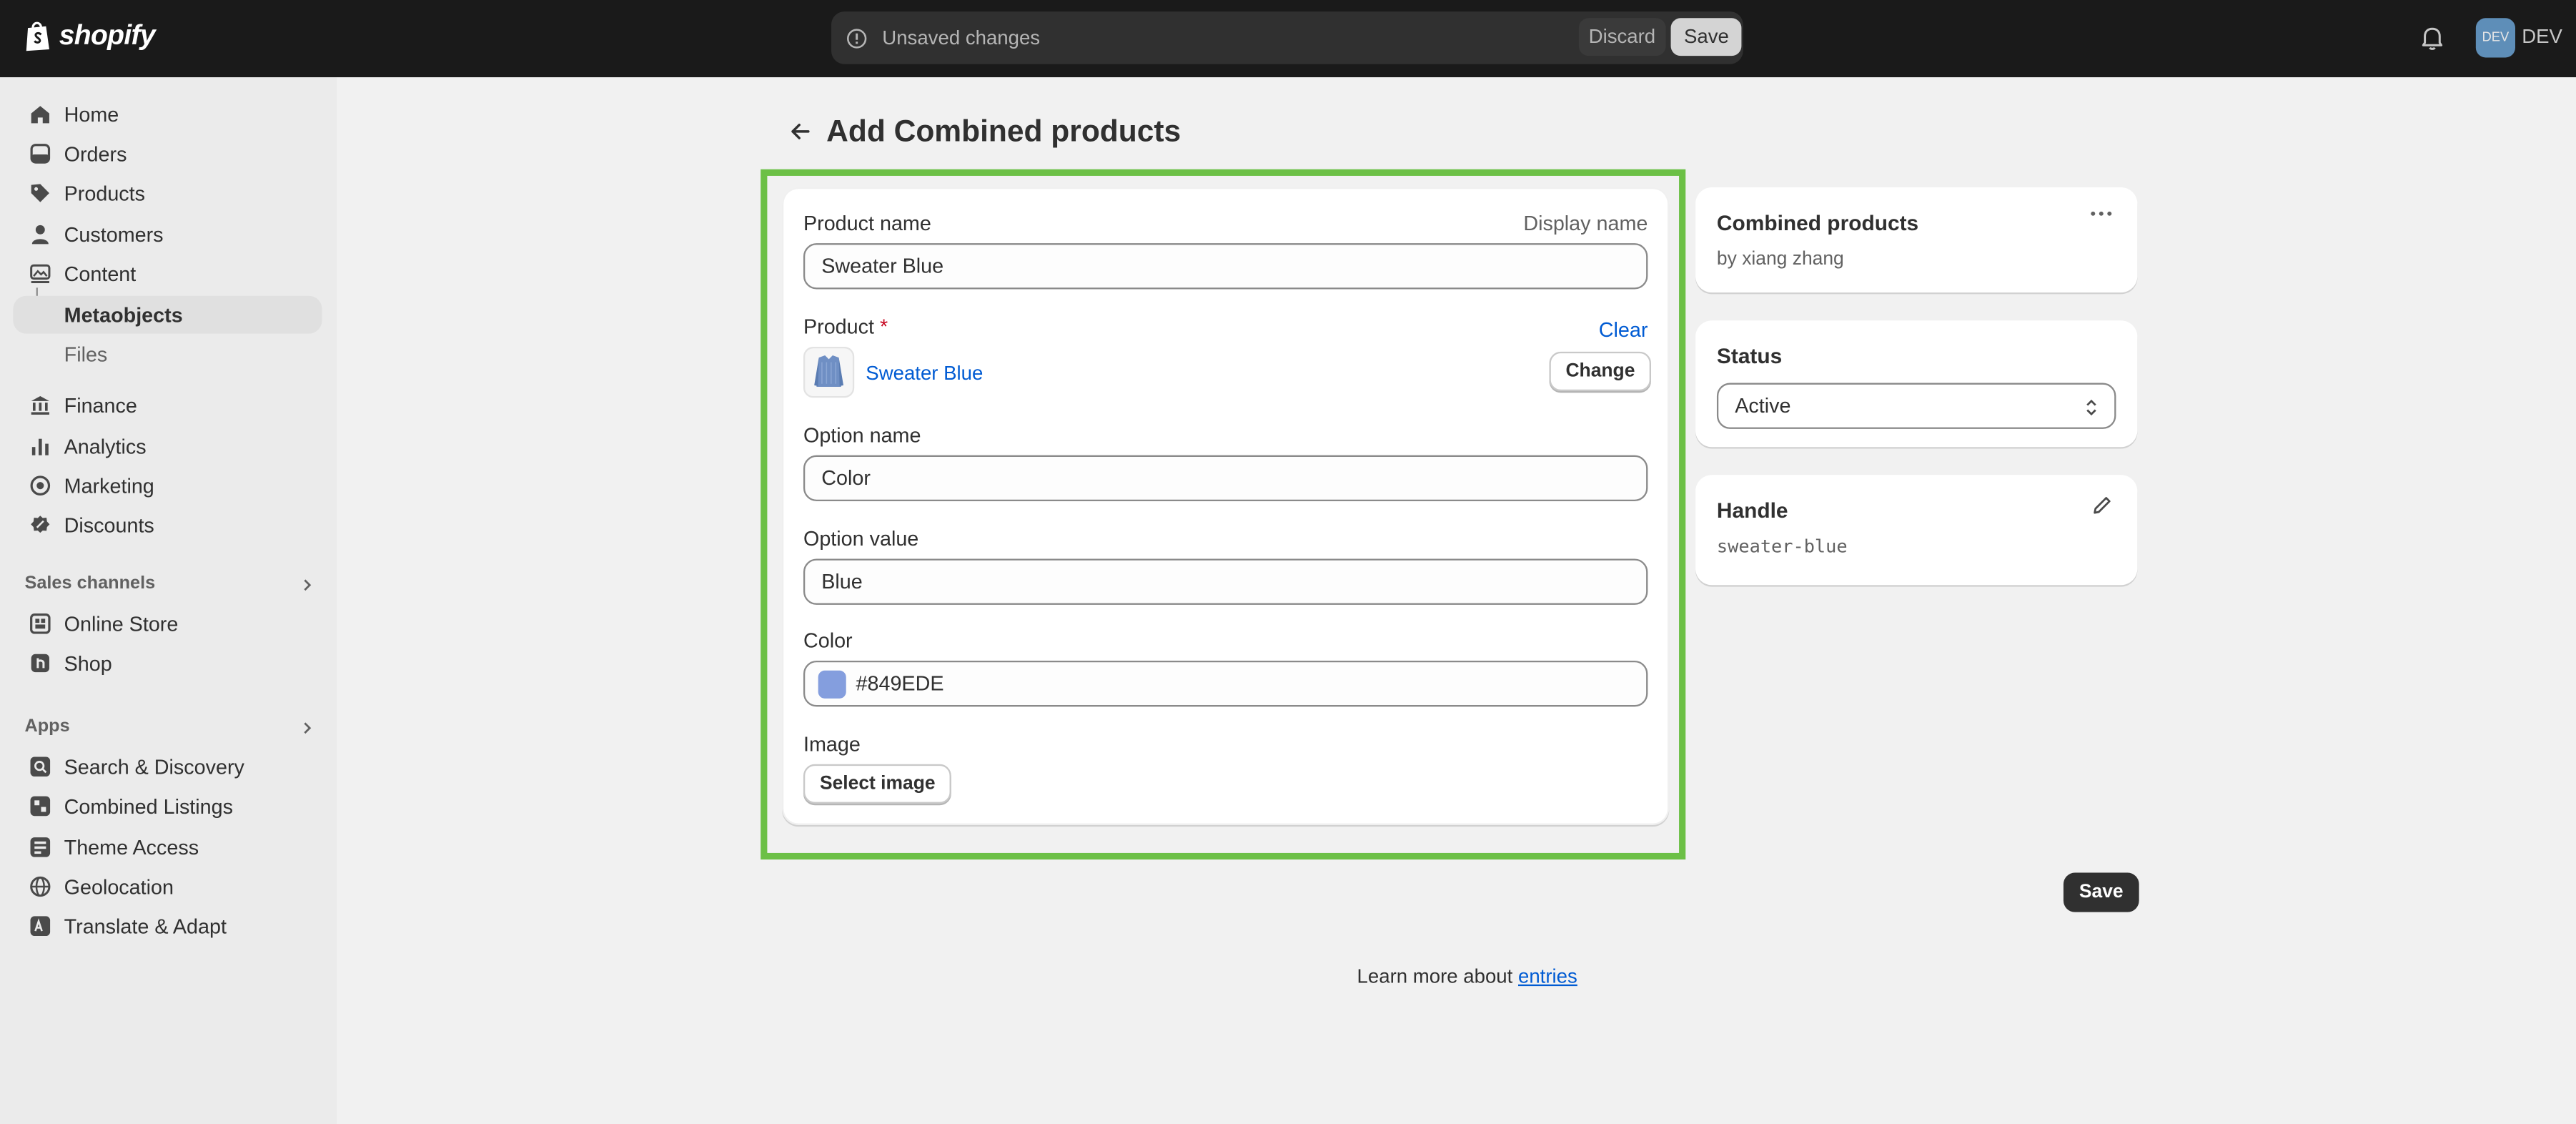 The width and height of the screenshot is (2576, 1124). What do you see at coordinates (1225, 266) in the screenshot?
I see `product-name-input: Sweater Blue` at bounding box center [1225, 266].